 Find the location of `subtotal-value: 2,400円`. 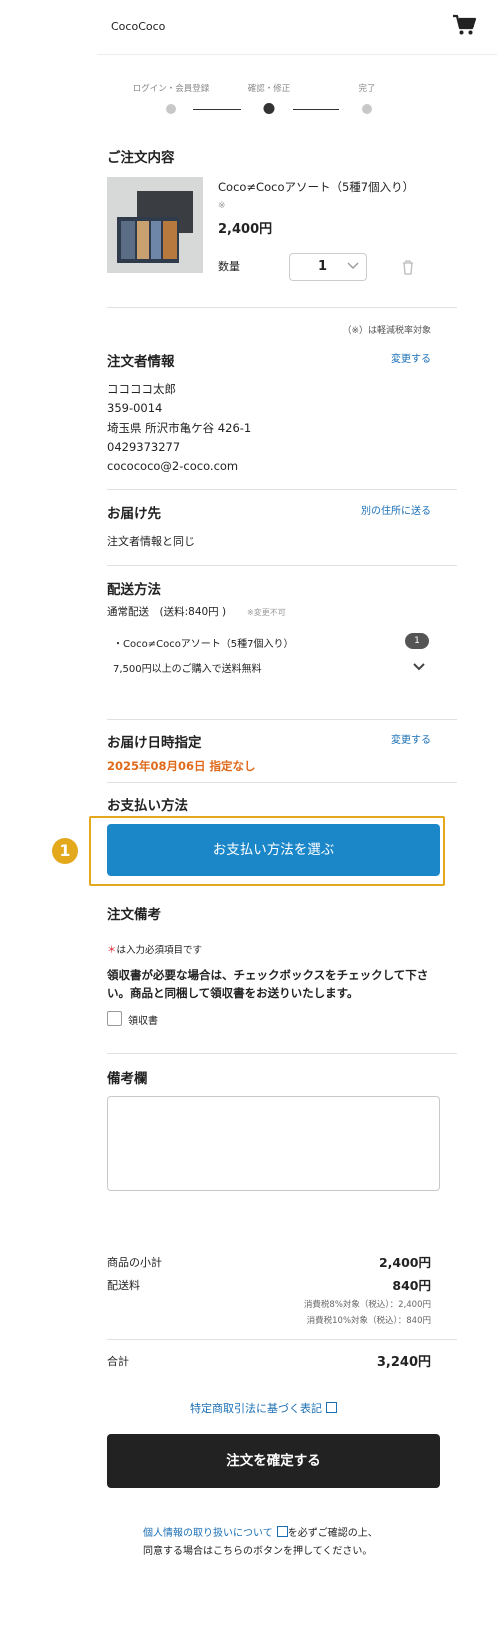

subtotal-value: 2,400円 is located at coordinates (404, 1262).